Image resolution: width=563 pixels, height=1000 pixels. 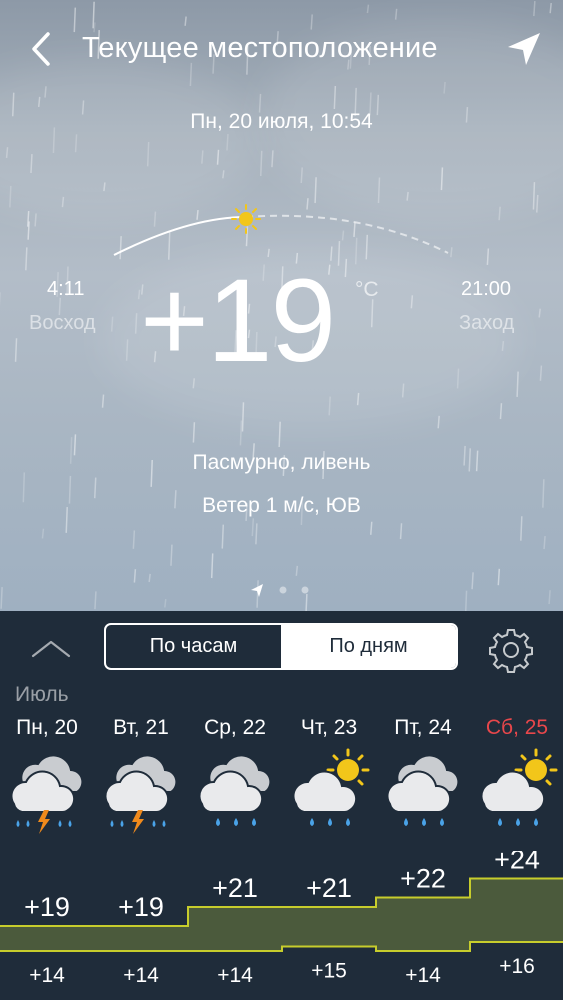 I want to click on high-temperature-label: +24, so click(x=517, y=863).